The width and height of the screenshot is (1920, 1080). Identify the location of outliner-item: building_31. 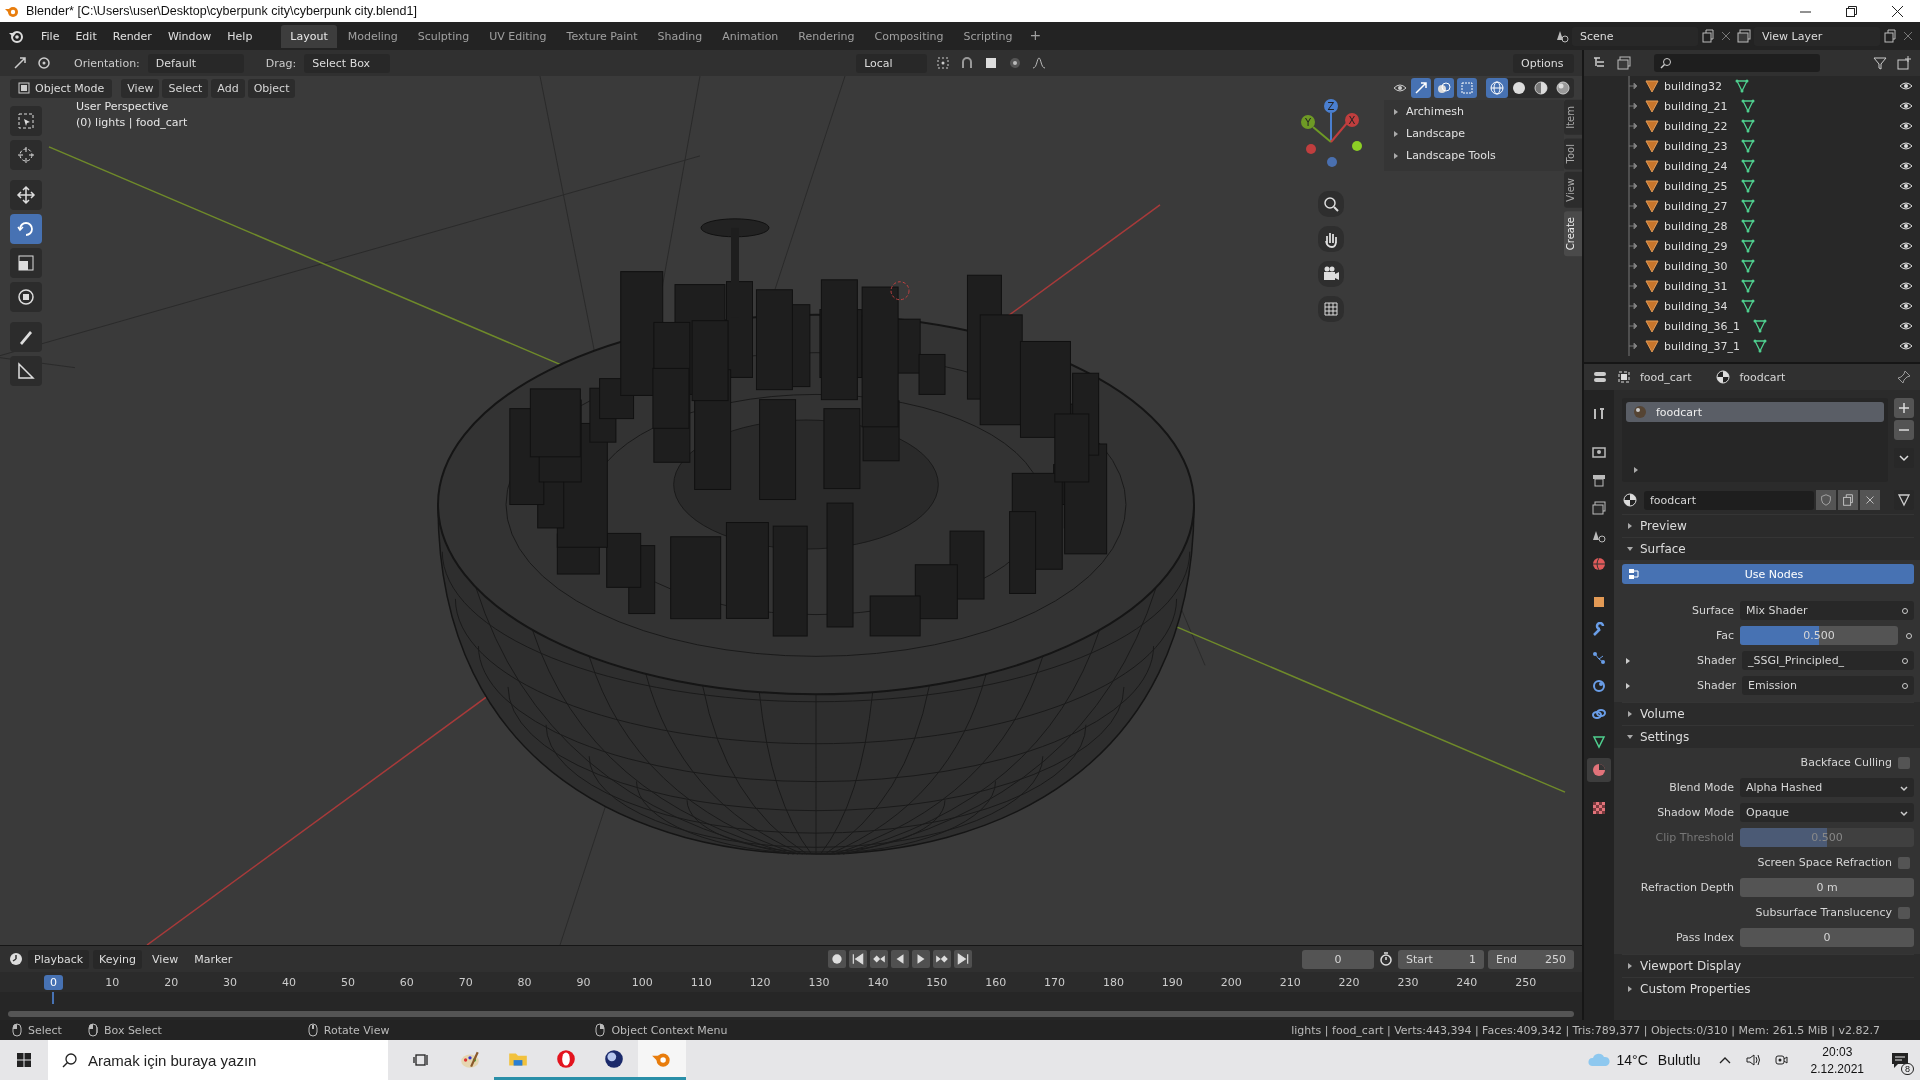
(1696, 286).